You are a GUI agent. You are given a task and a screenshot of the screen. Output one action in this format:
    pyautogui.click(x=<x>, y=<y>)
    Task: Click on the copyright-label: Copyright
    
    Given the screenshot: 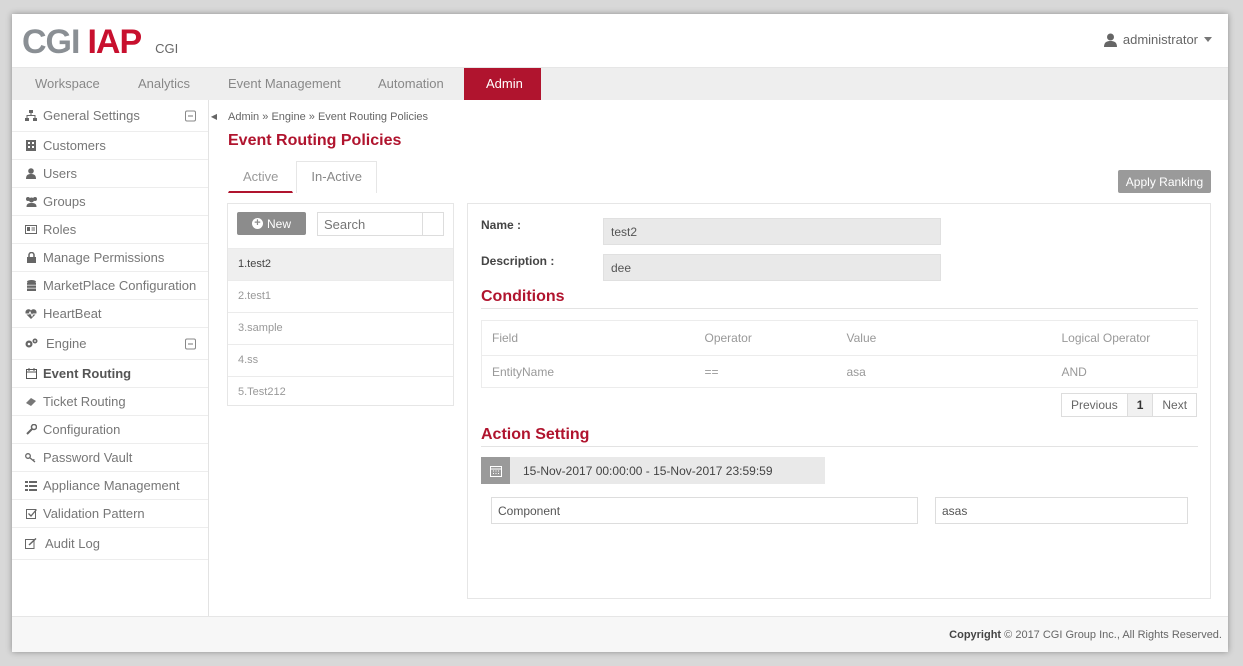 What is the action you would take?
    pyautogui.click(x=975, y=635)
    